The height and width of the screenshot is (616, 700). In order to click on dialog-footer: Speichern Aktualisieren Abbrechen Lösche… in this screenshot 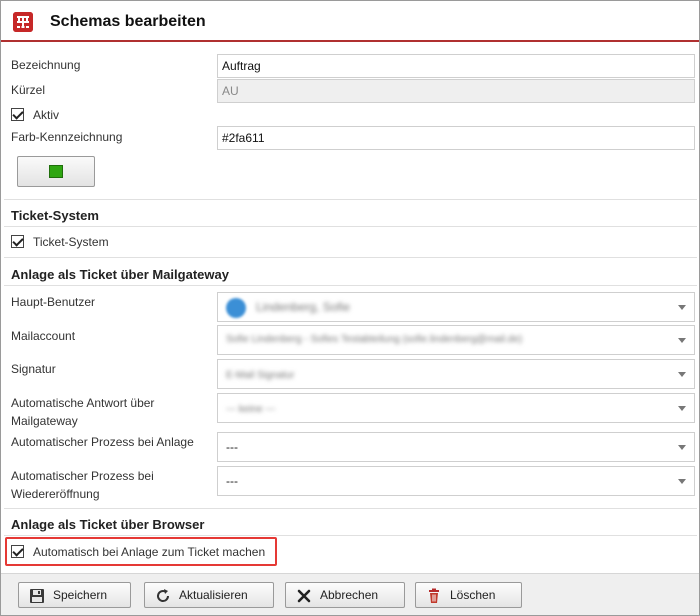, I will do `click(350, 594)`.